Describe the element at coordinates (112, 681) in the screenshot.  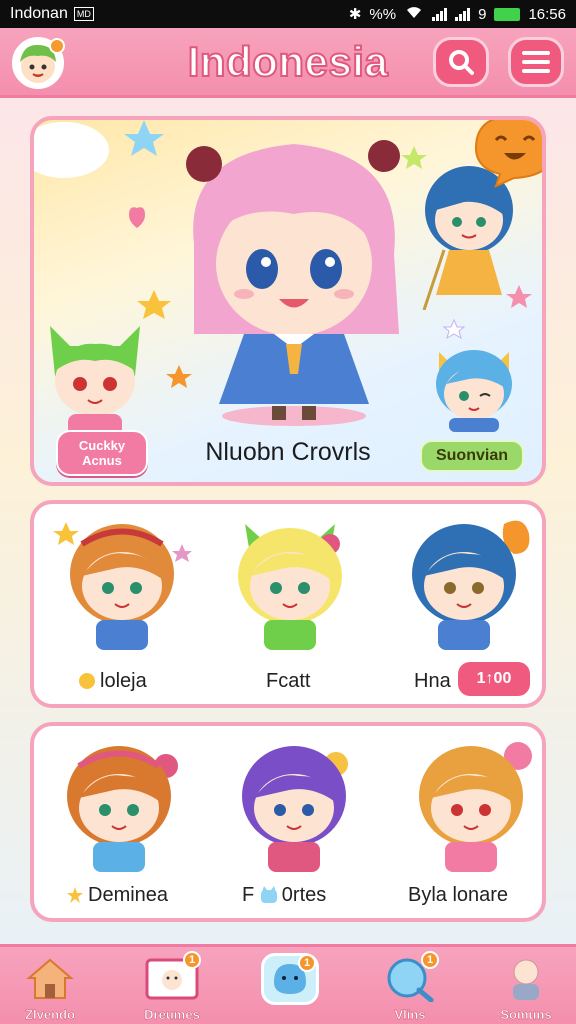
I see `character-name-loleja: loleja` at that location.